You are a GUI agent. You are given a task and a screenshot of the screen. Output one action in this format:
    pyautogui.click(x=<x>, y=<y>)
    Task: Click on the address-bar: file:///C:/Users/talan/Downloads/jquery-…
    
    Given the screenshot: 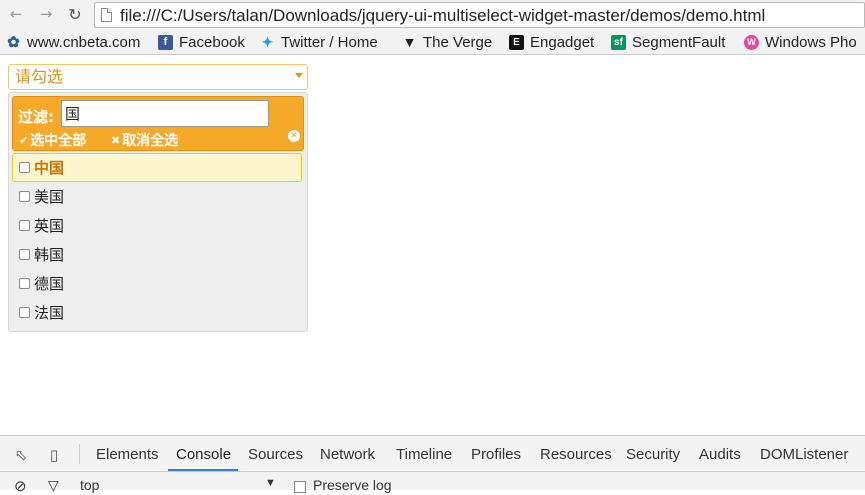 What is the action you would take?
    pyautogui.click(x=479, y=15)
    